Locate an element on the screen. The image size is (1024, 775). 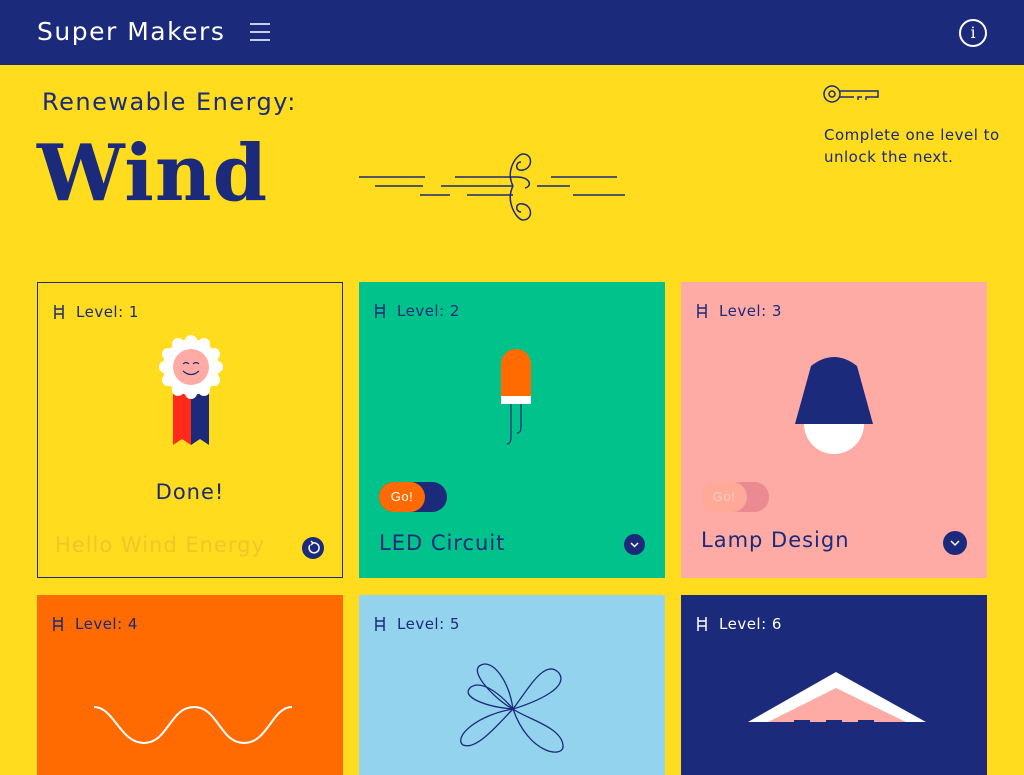
top-bar: Super Makers i is located at coordinates (512, 32).